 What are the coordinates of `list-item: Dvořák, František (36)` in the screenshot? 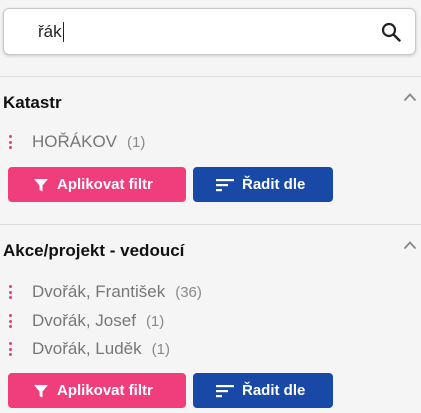 It's located at (105, 292).